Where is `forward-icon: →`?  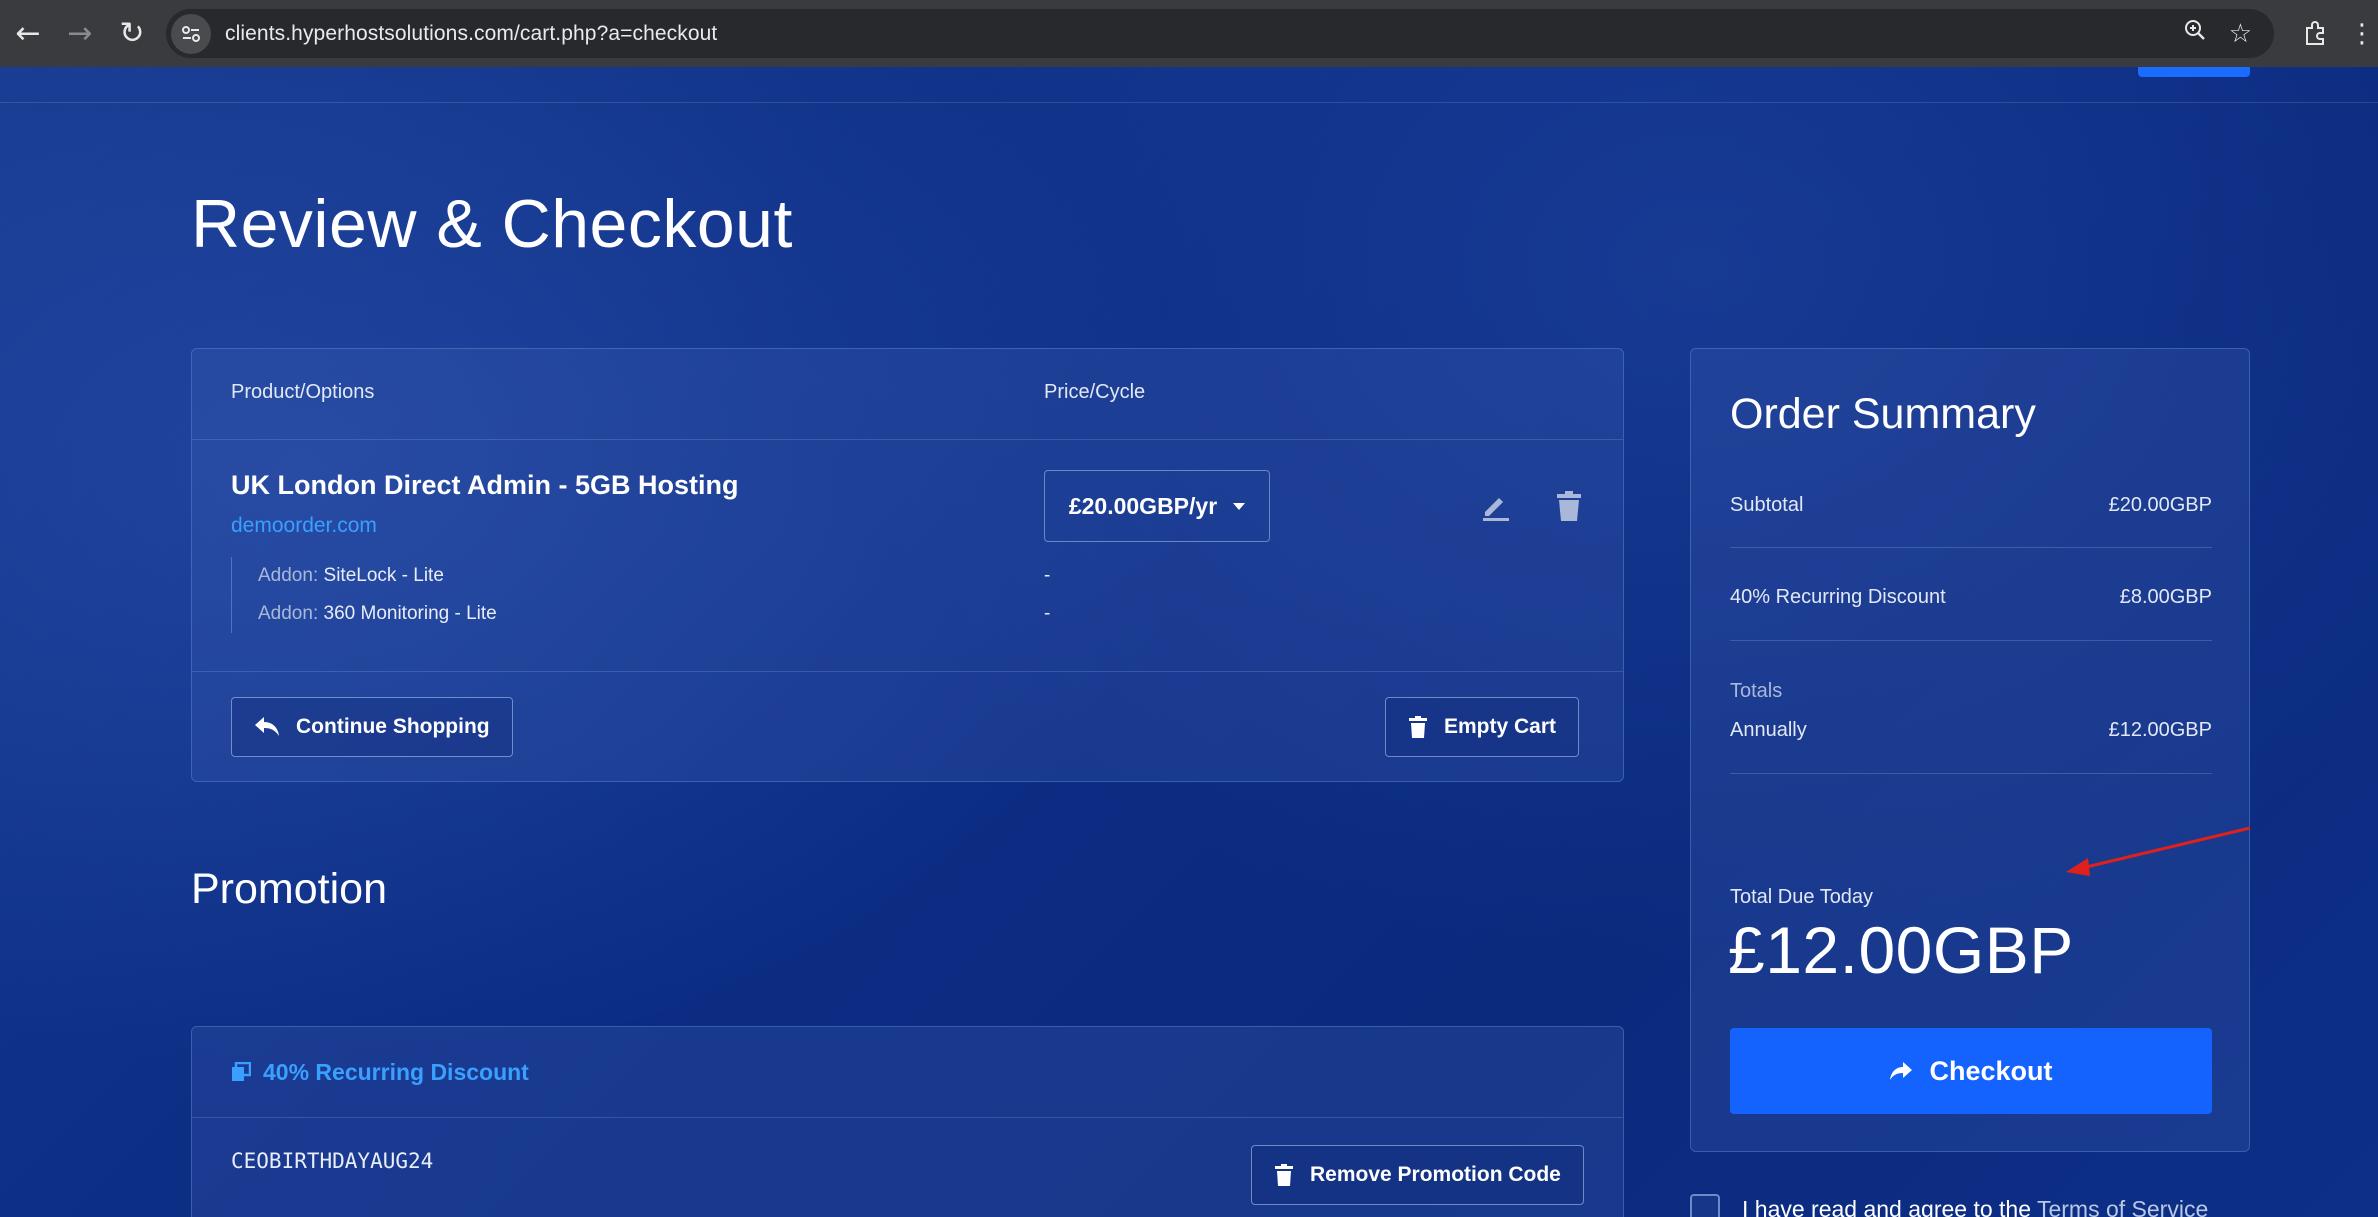 forward-icon: → is located at coordinates (80, 34).